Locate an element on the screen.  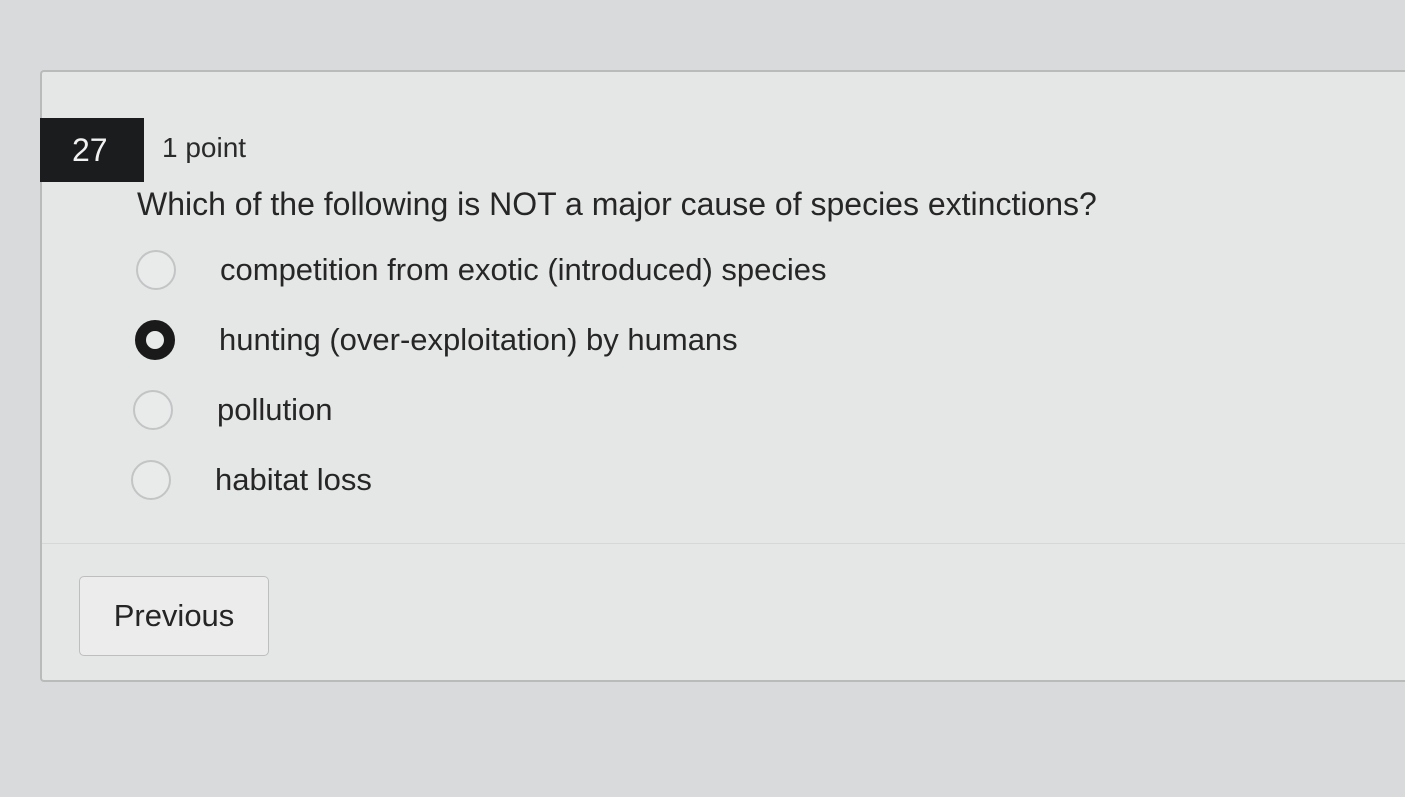
question-number-badge: 27 is located at coordinates (92, 150).